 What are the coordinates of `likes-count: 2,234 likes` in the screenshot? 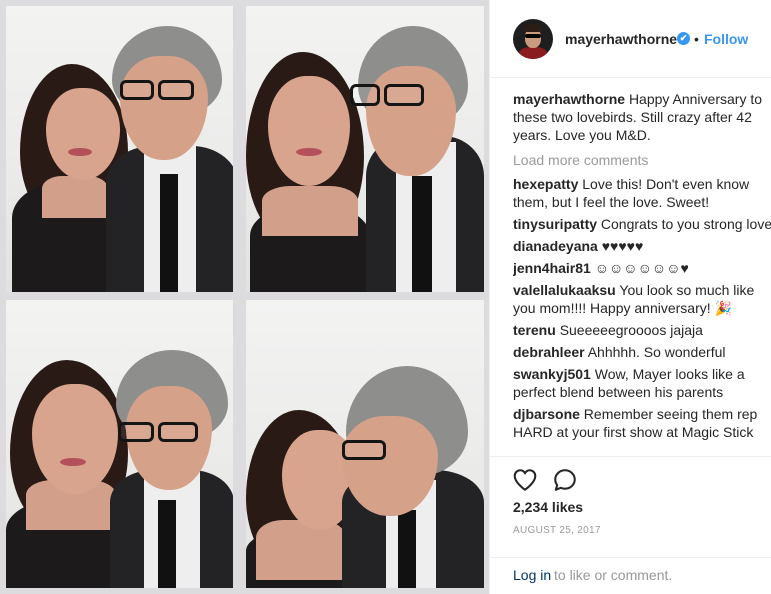 It's located at (548, 507).